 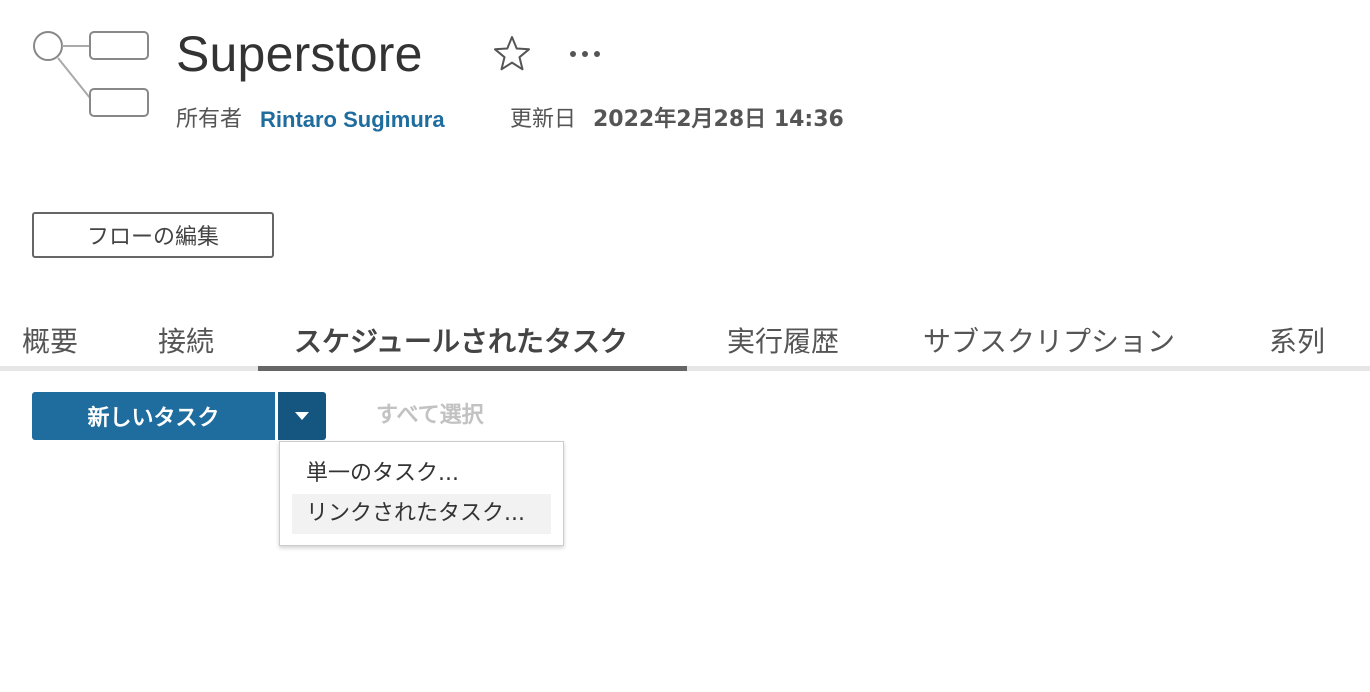 I want to click on tab-subscriptions: サブスクリプション, so click(x=1049, y=342).